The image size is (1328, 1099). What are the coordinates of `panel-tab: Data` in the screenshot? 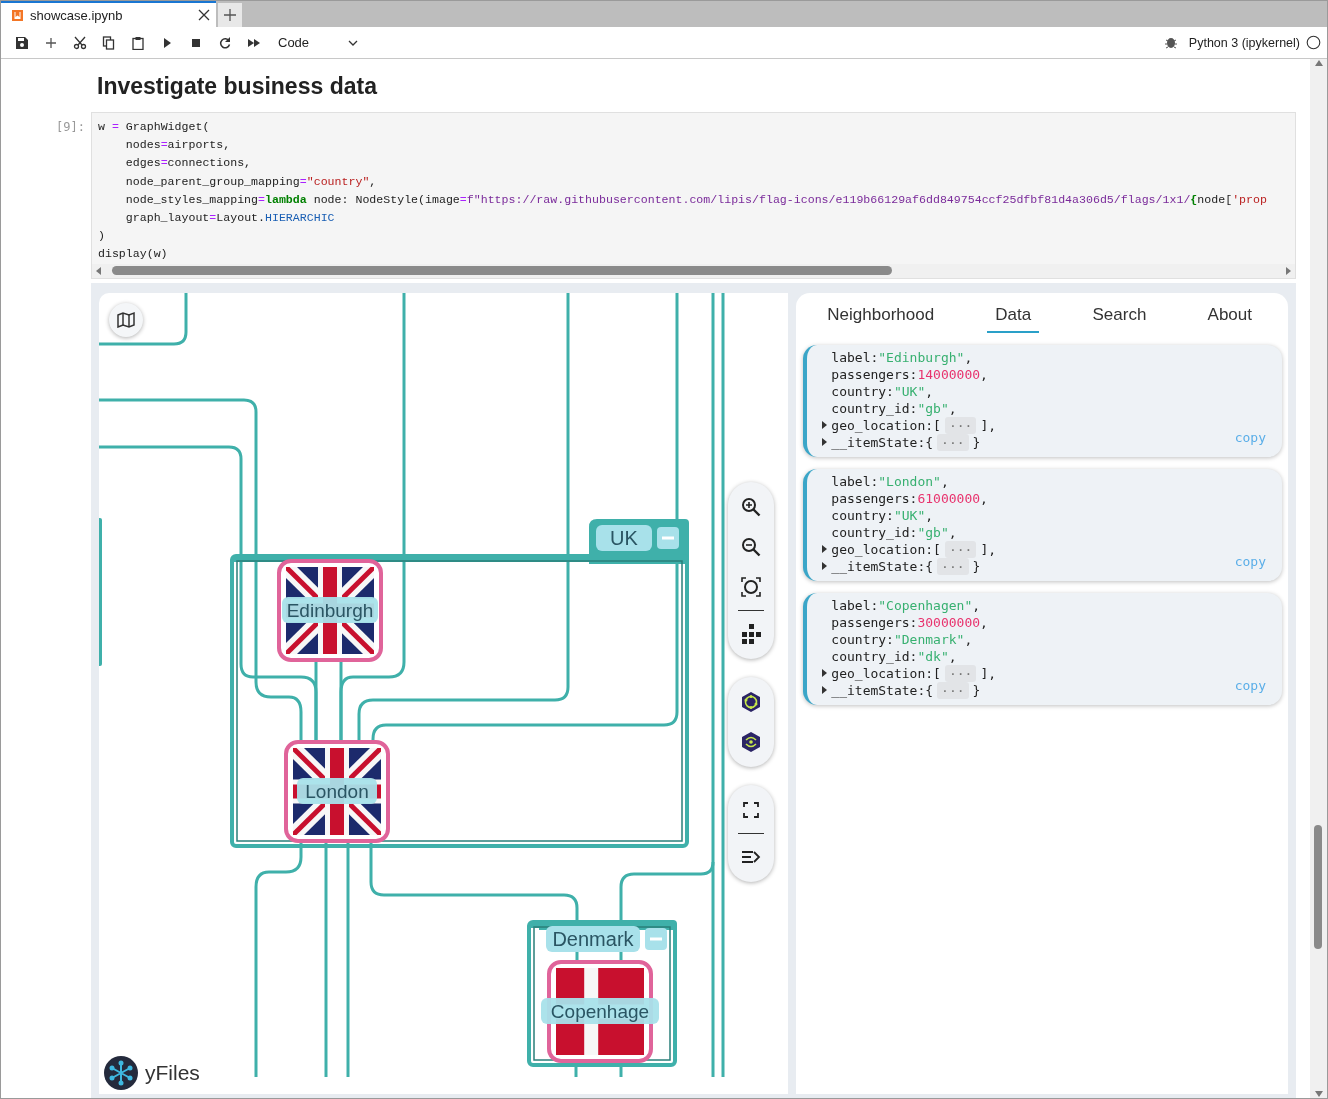 It's located at (1013, 318).